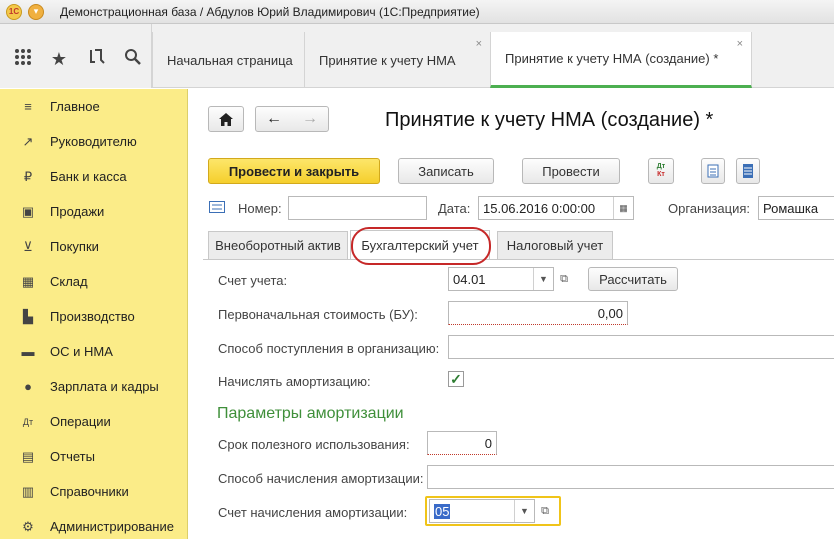 The height and width of the screenshot is (539, 834). What do you see at coordinates (555, 245) in the screenshot?
I see `tab-tax: Налоговый учет` at bounding box center [555, 245].